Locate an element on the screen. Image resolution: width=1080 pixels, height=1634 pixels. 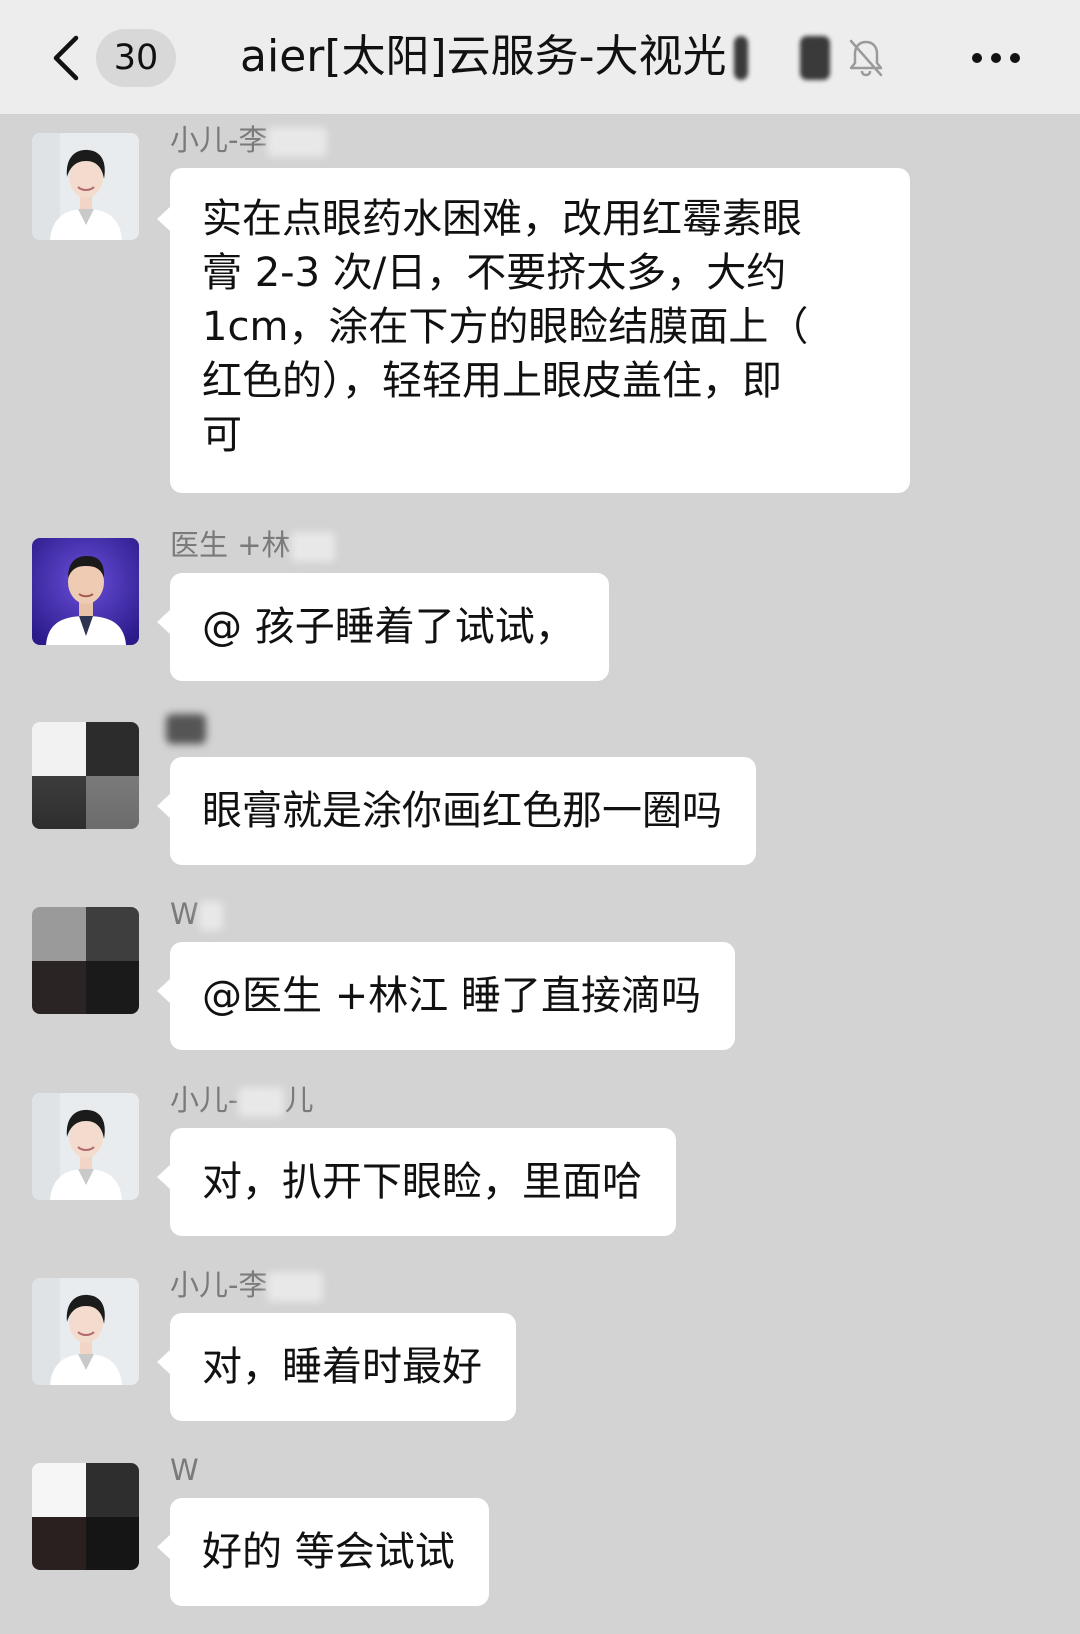
chat-title: aier[太阳]云服务-大视光 is located at coordinates (483, 56).